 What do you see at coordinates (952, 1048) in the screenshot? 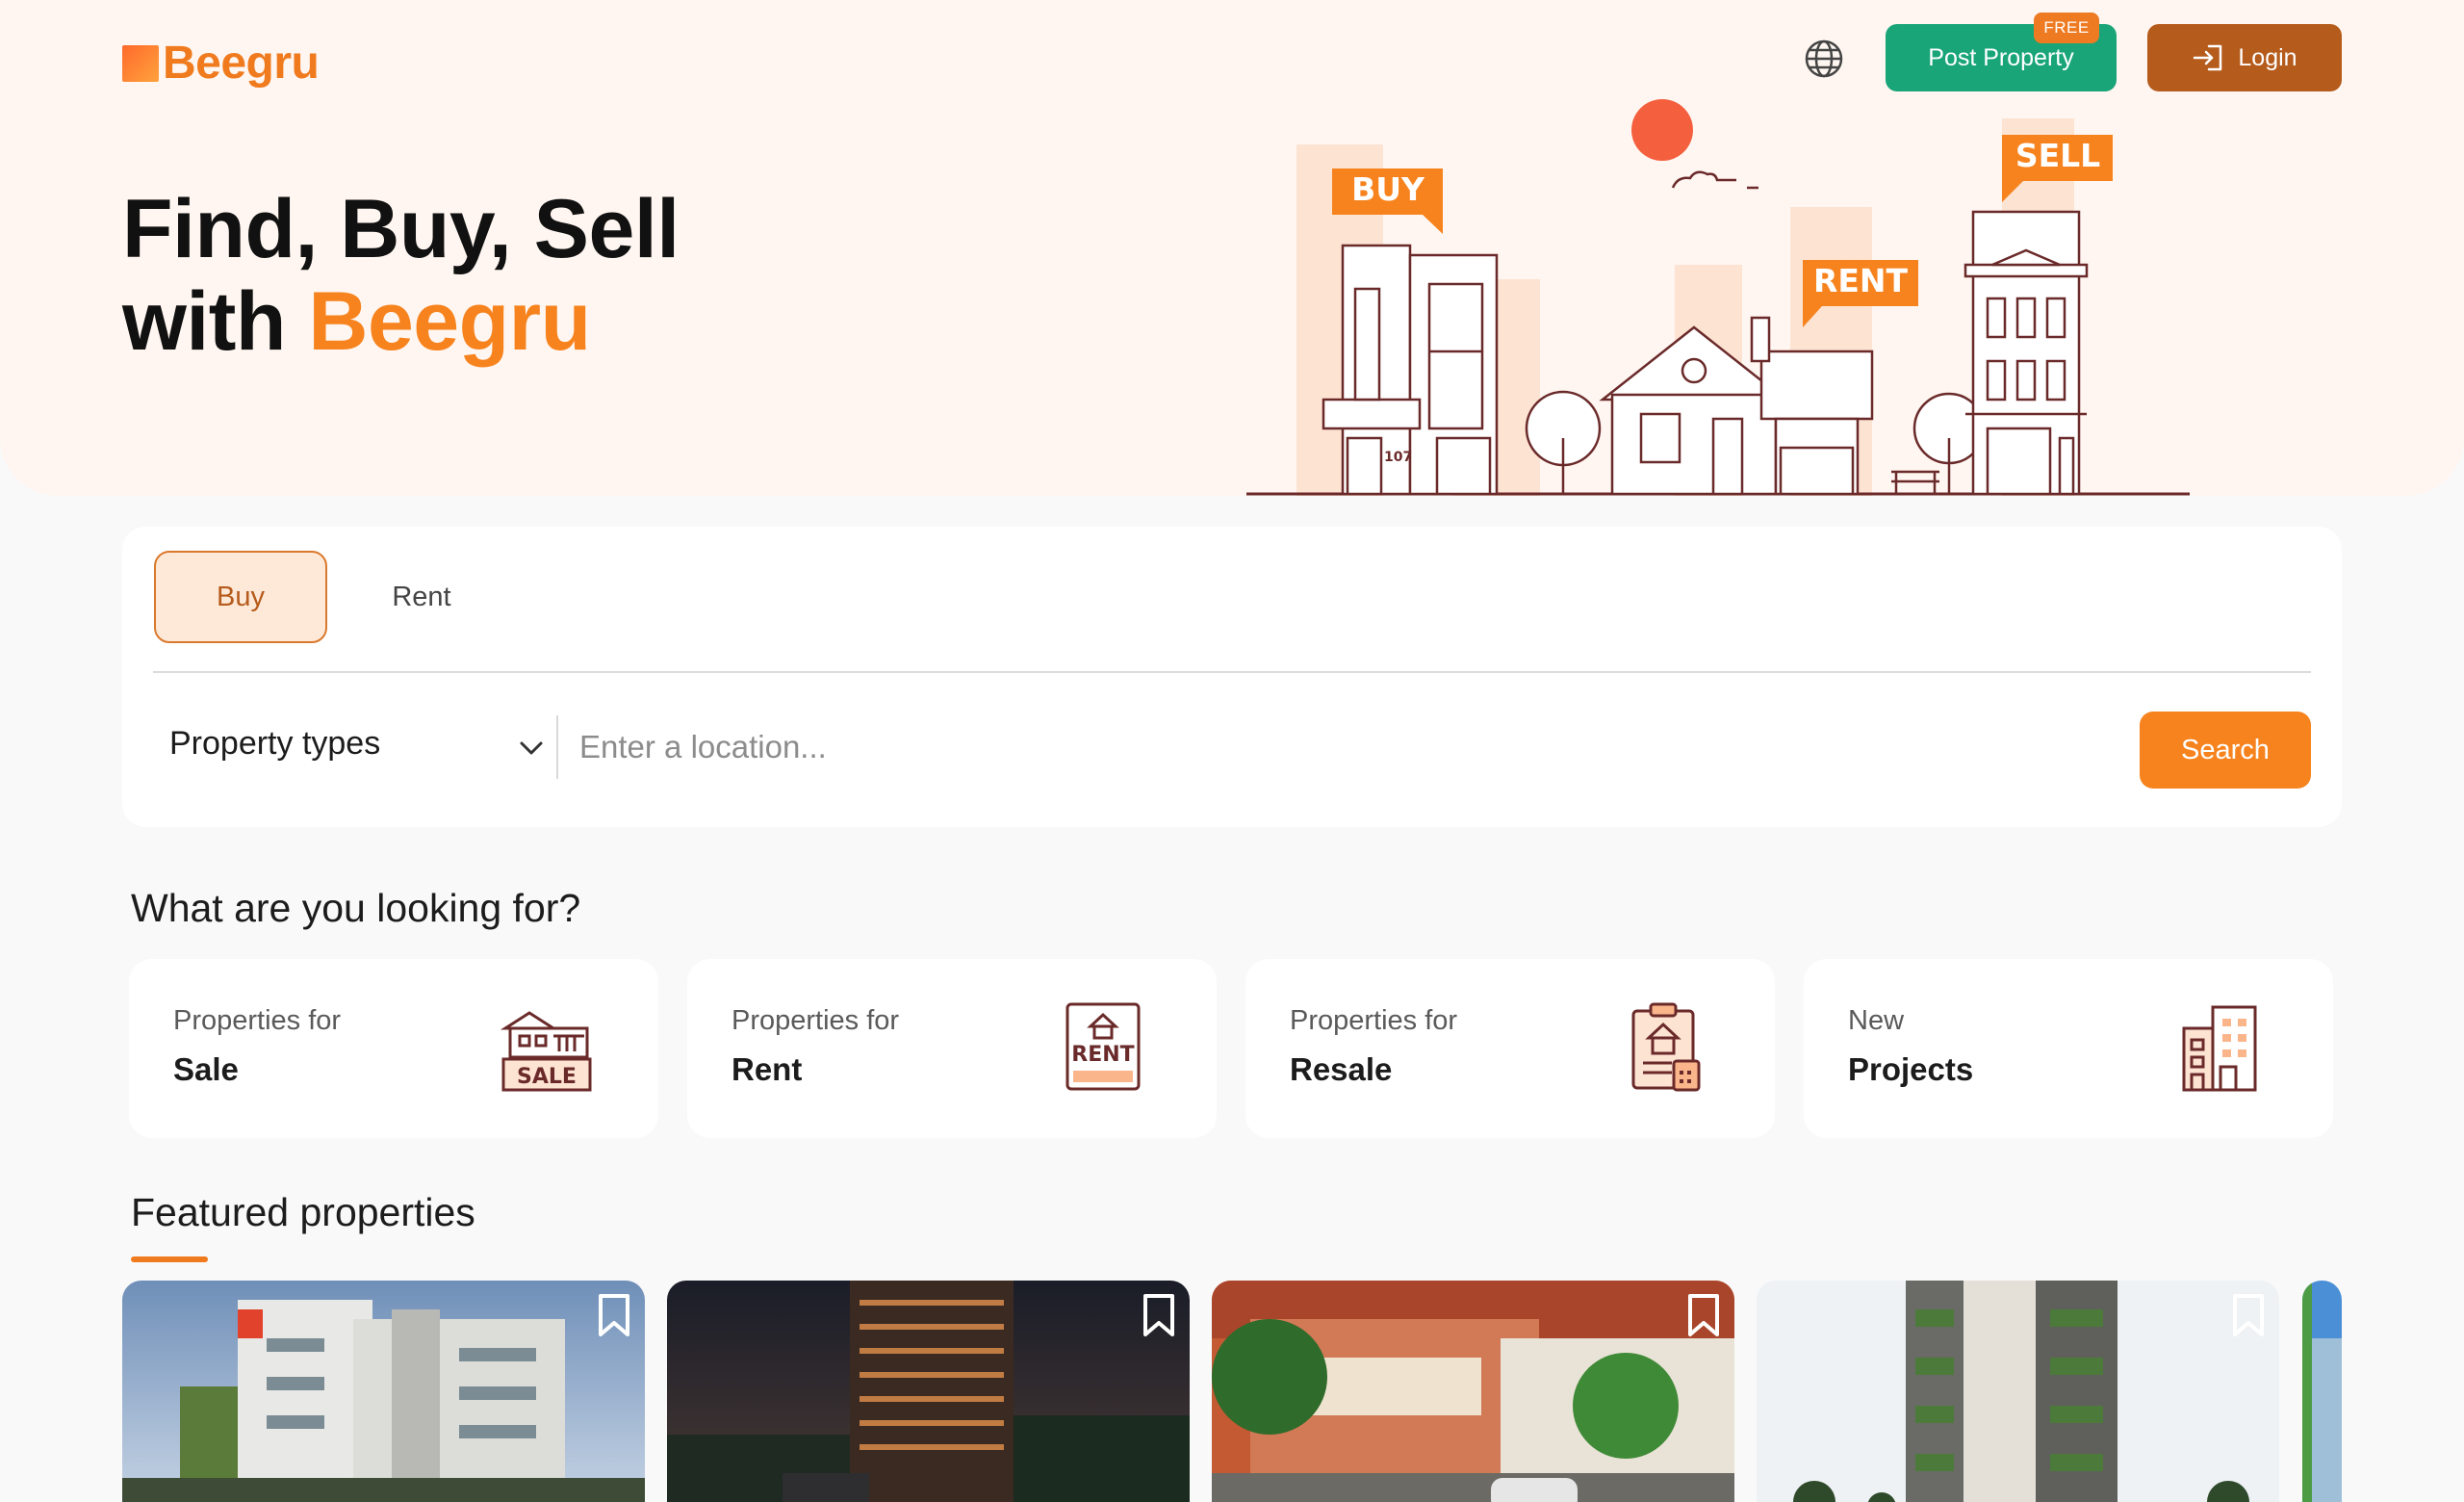
I see `category-card-rent: Properties for Rent RENT` at bounding box center [952, 1048].